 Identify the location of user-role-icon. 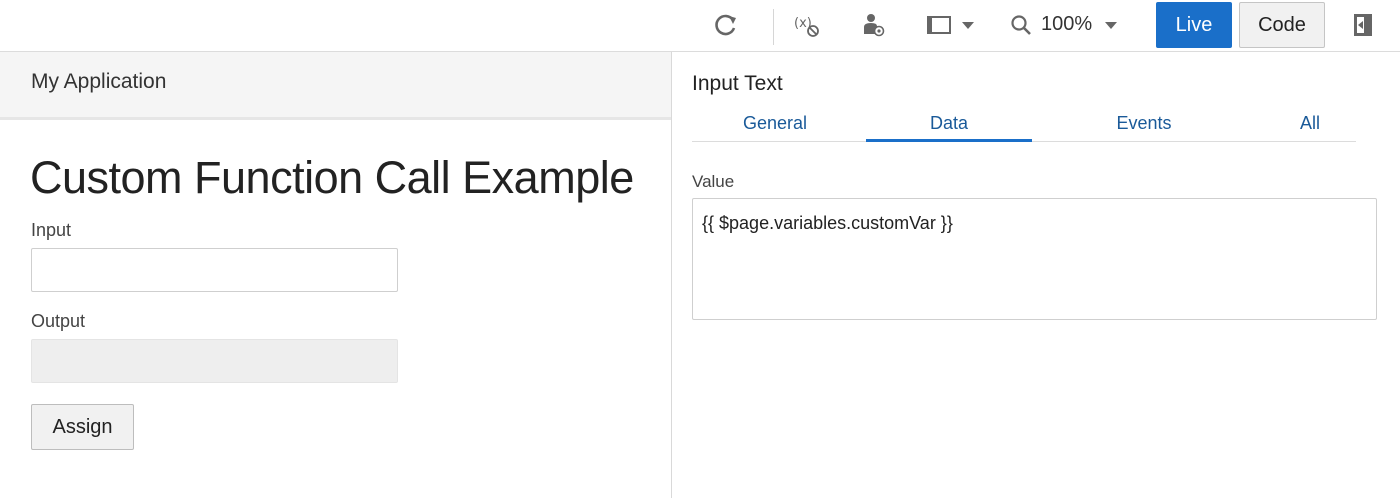
(873, 25).